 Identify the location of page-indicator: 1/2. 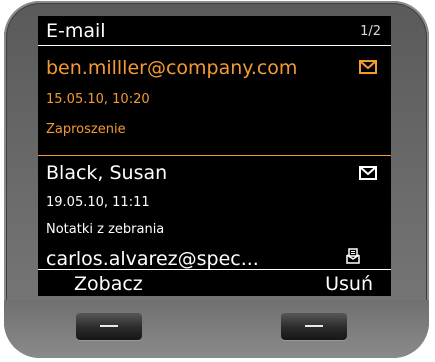
(370, 31).